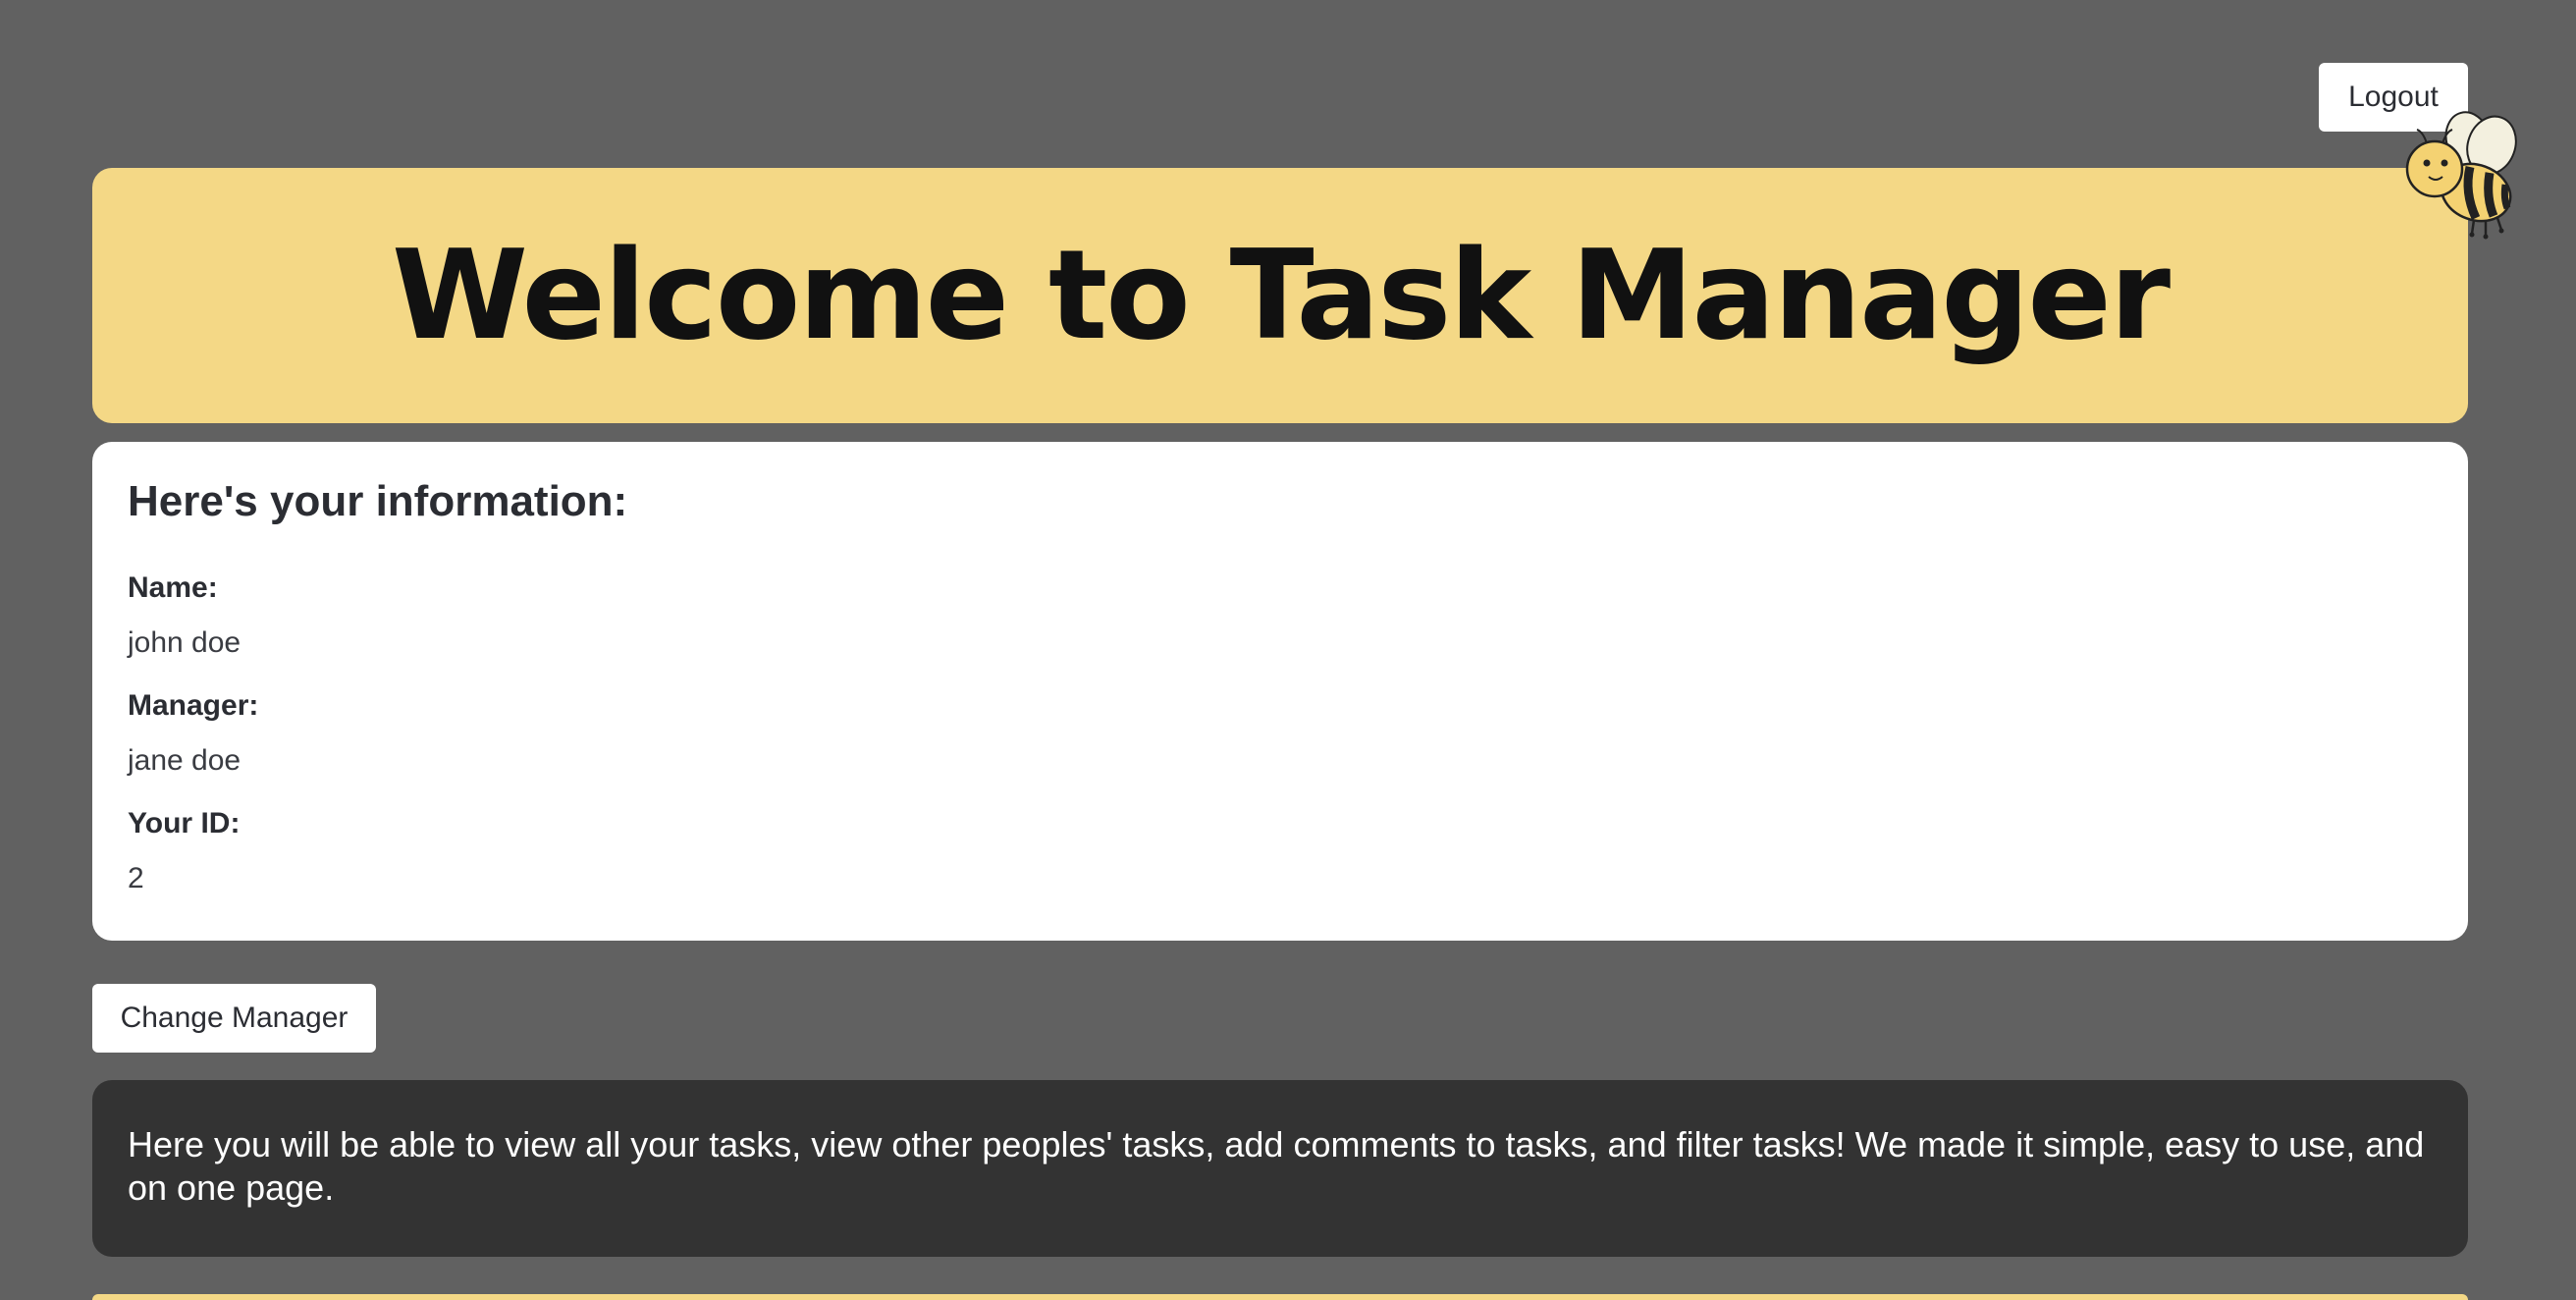 Image resolution: width=2576 pixels, height=1300 pixels. I want to click on id-value: 2, so click(136, 878).